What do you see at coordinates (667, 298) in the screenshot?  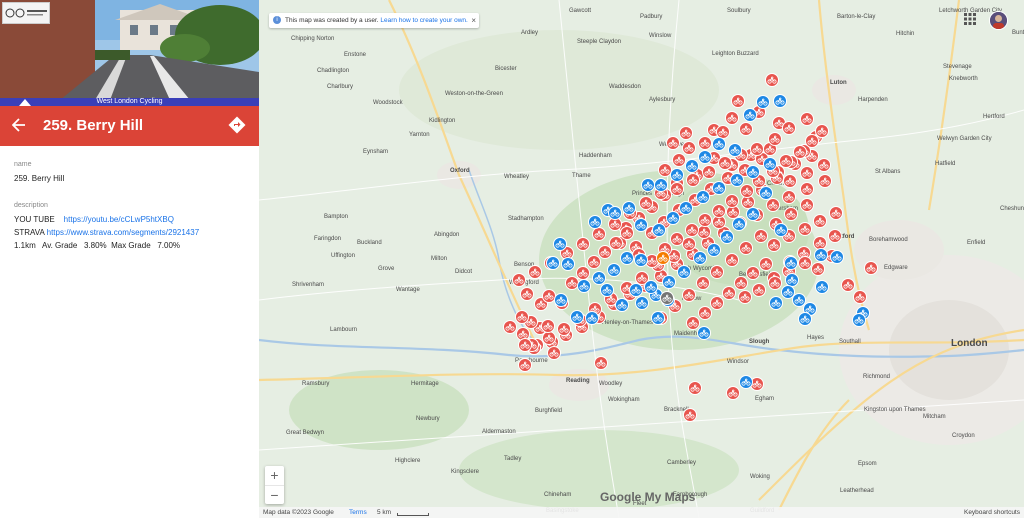 I see `cycling-marker-grey` at bounding box center [667, 298].